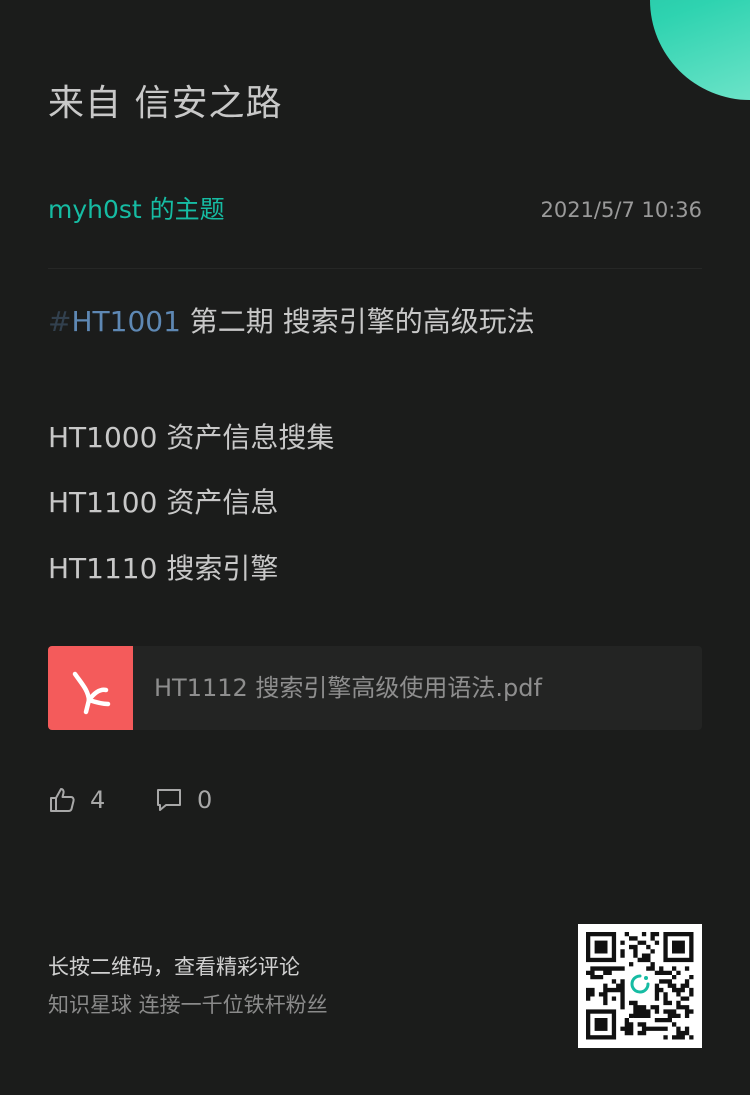  What do you see at coordinates (205, 800) in the screenshot?
I see `comment-count: 0` at bounding box center [205, 800].